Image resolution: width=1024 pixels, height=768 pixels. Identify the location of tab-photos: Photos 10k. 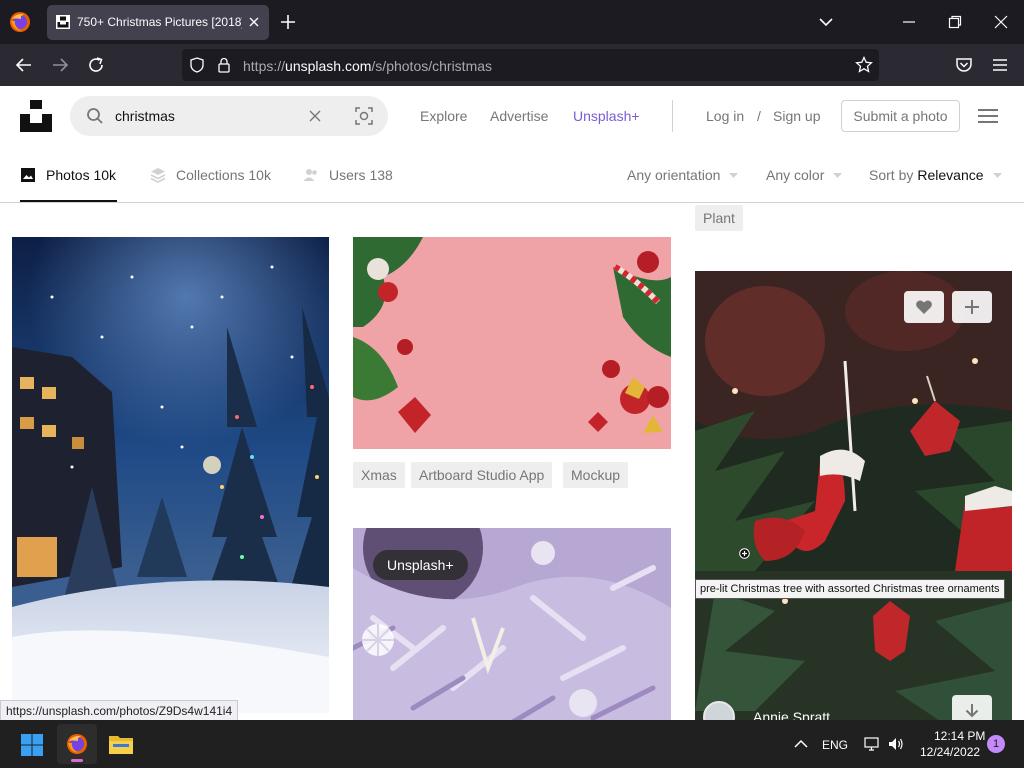
(68, 175).